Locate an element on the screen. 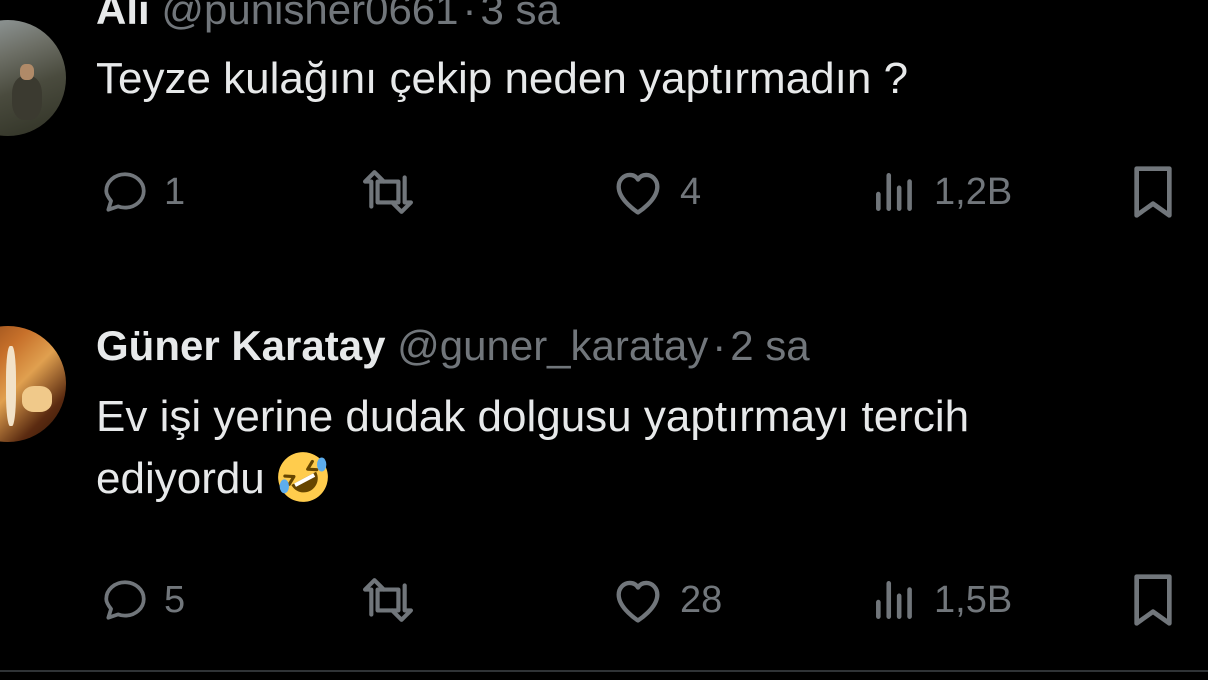 This screenshot has height=680, width=1208. reply-button: 5 is located at coordinates (142, 600).